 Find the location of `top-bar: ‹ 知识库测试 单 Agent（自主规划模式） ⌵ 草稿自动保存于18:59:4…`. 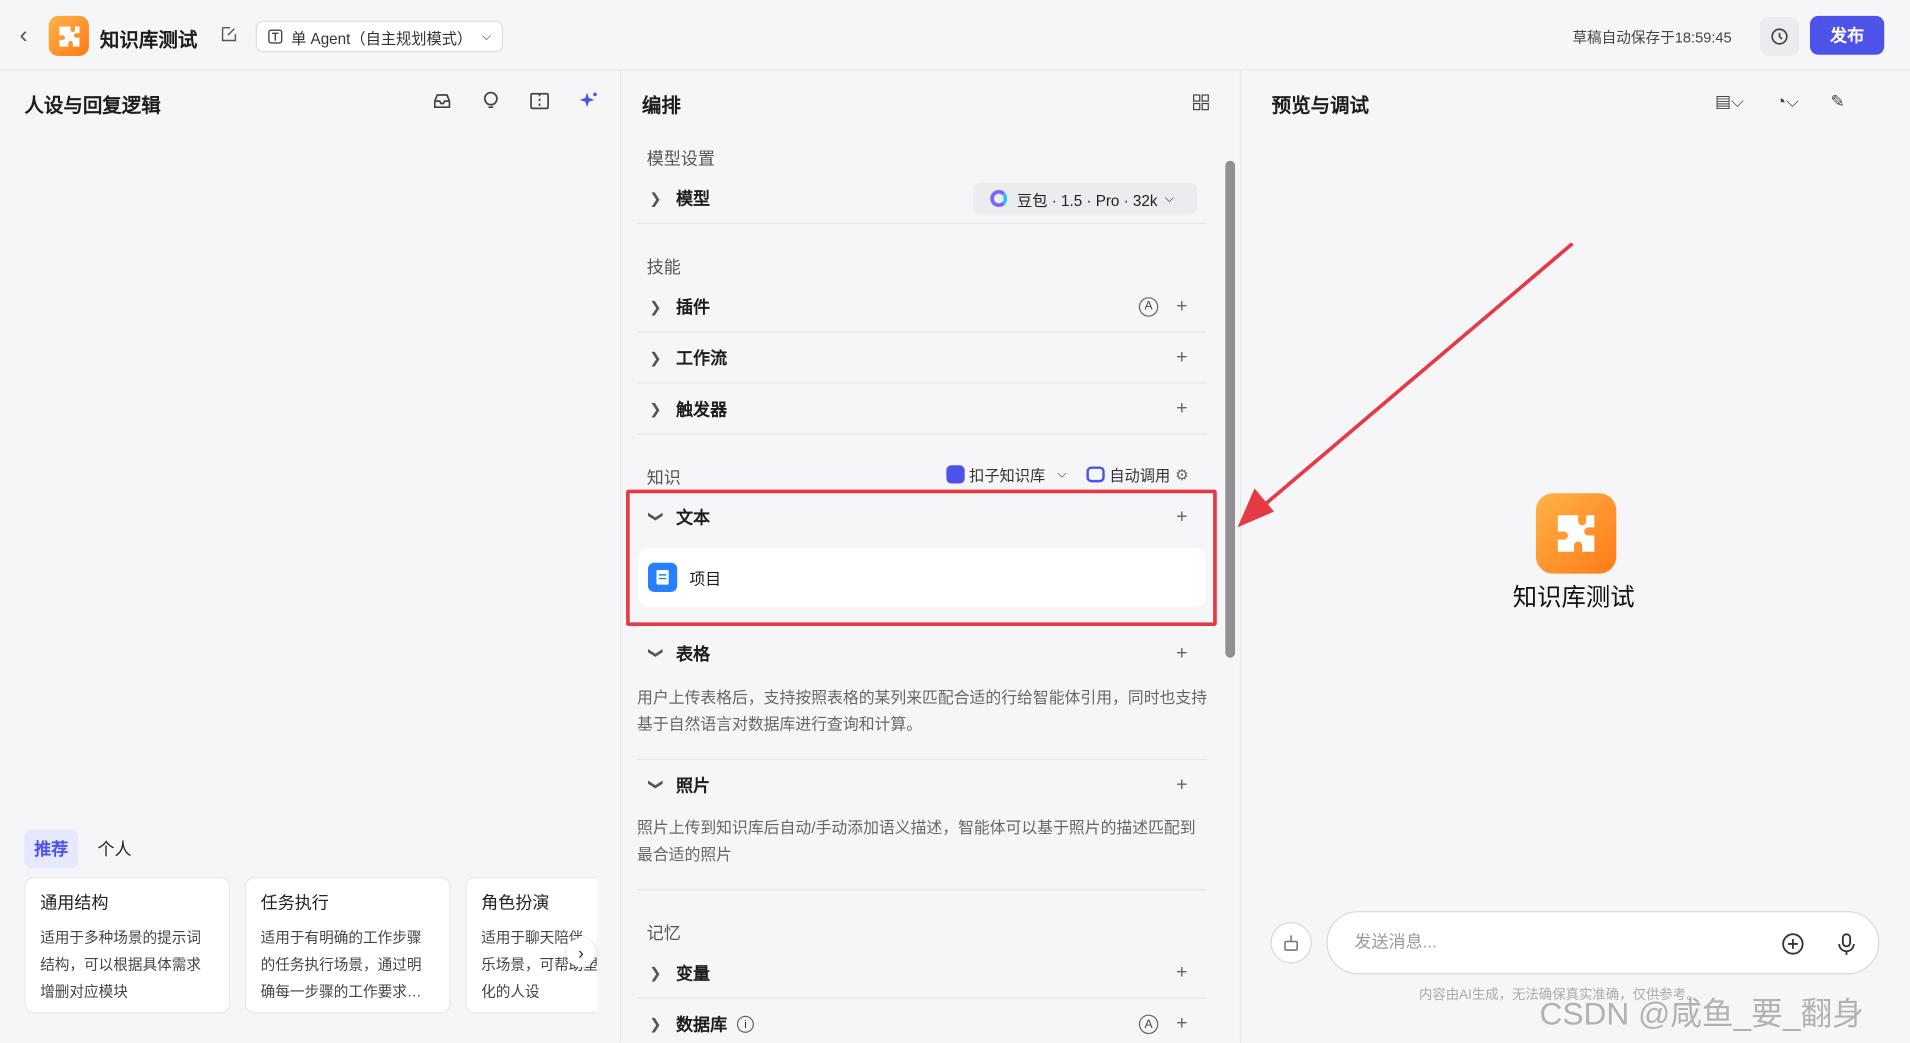

top-bar: ‹ 知识库测试 单 Agent（自主规划模式） ⌵ 草稿自动保存于18:59:4… is located at coordinates (955, 35).